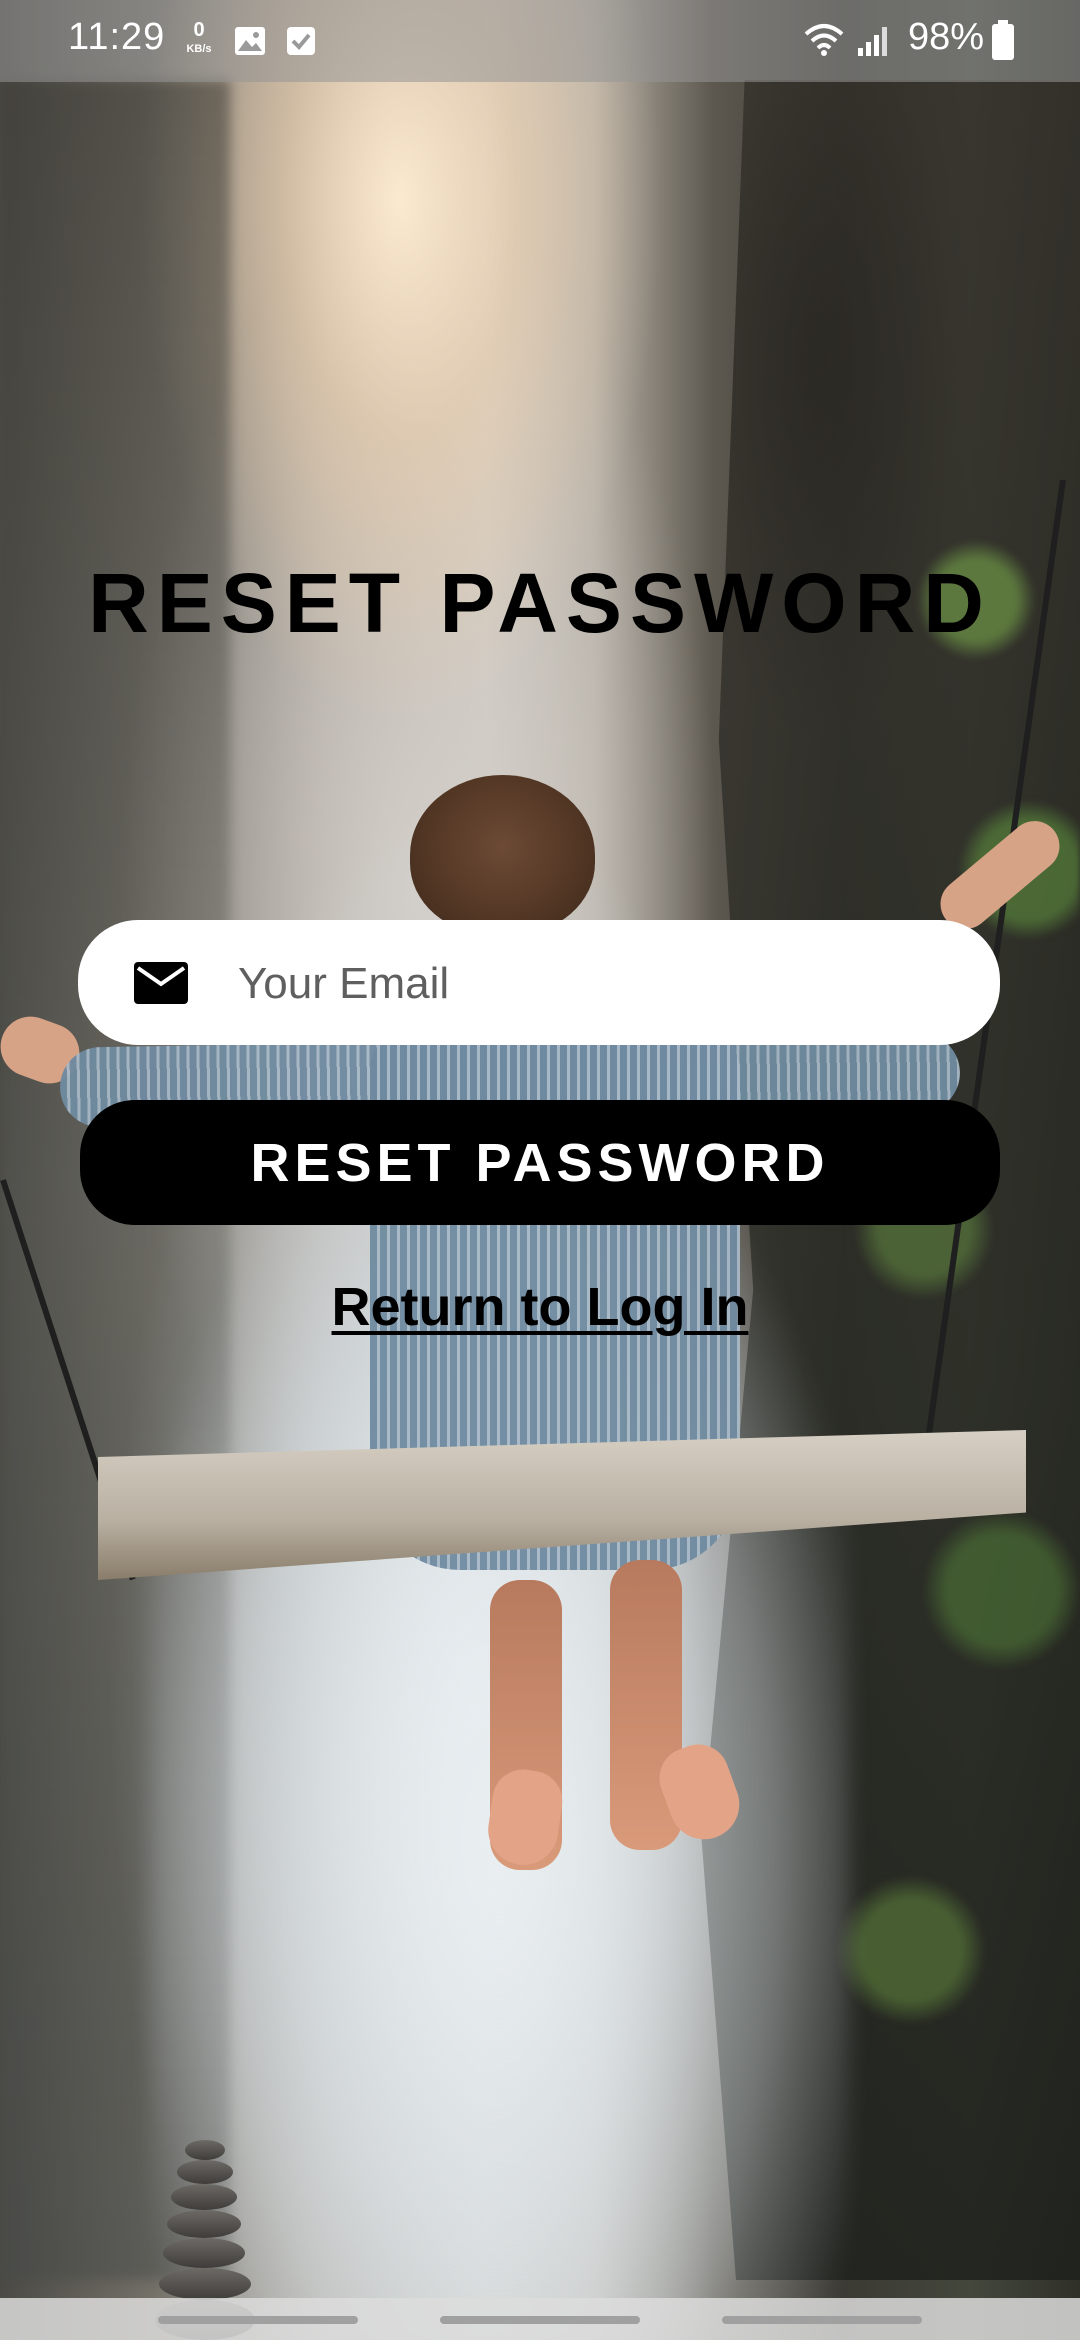 This screenshot has width=1080, height=2340. I want to click on checkbox-icon, so click(301, 43).